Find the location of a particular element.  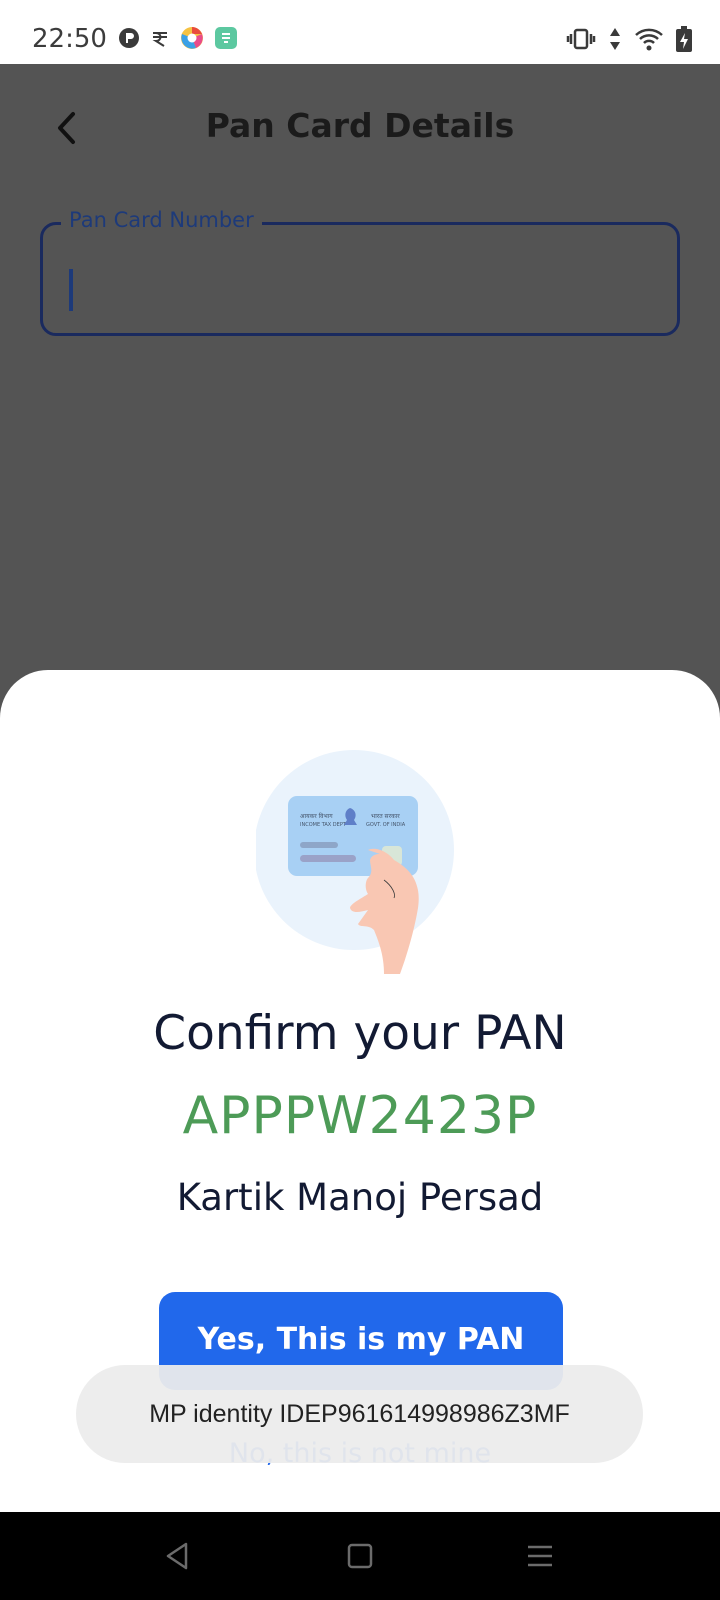

system-nav-bar is located at coordinates (360, 1556).